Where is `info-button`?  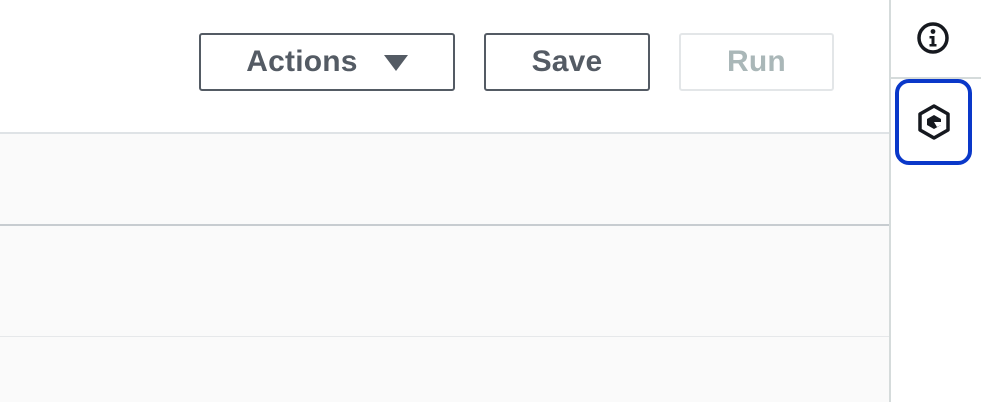 info-button is located at coordinates (933, 38).